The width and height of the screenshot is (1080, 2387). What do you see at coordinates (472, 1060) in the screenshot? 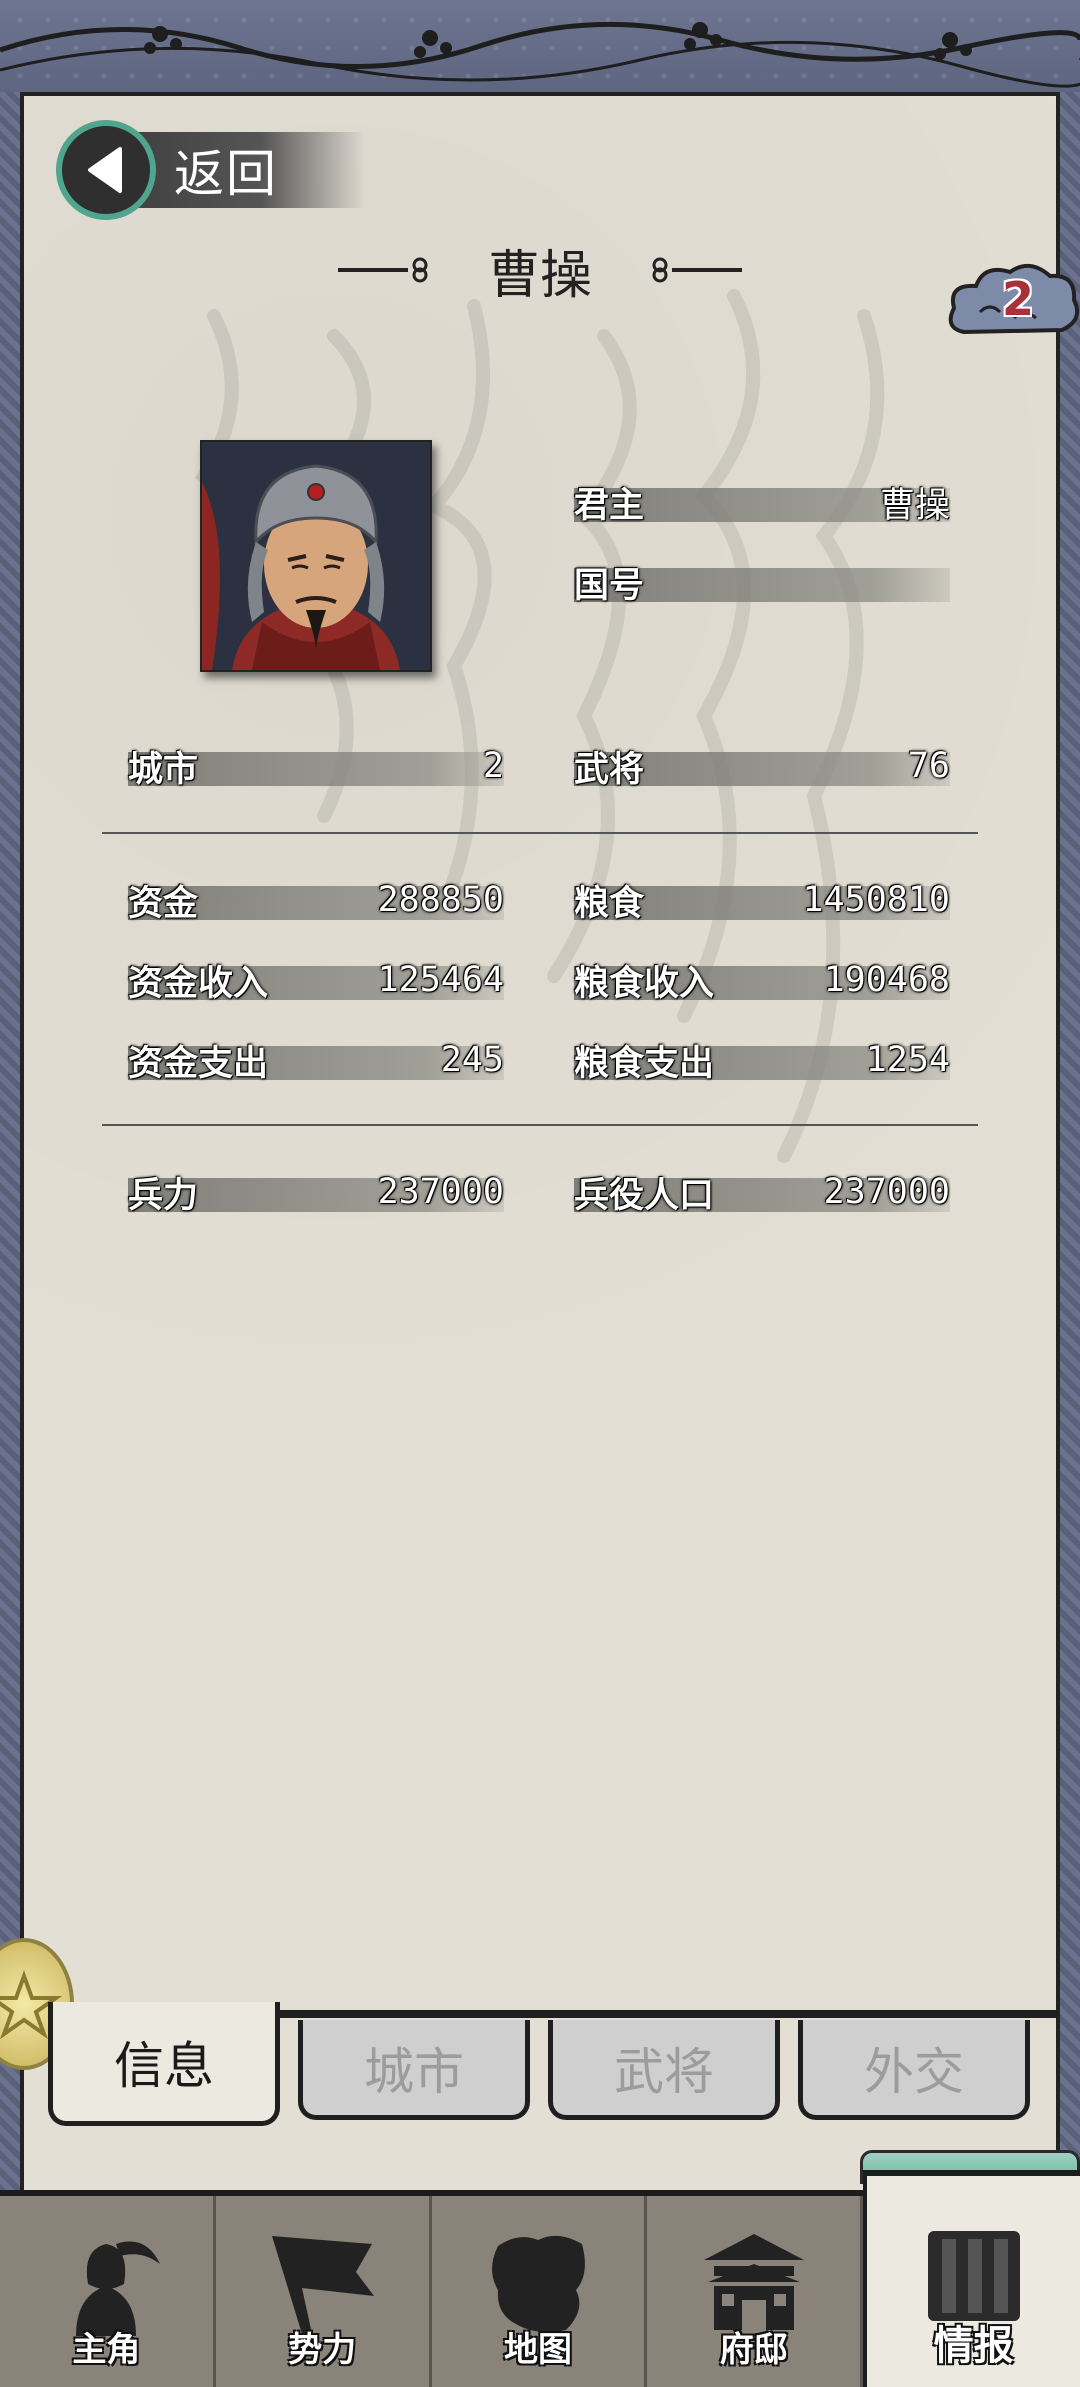
I see `stat-value: 245` at bounding box center [472, 1060].